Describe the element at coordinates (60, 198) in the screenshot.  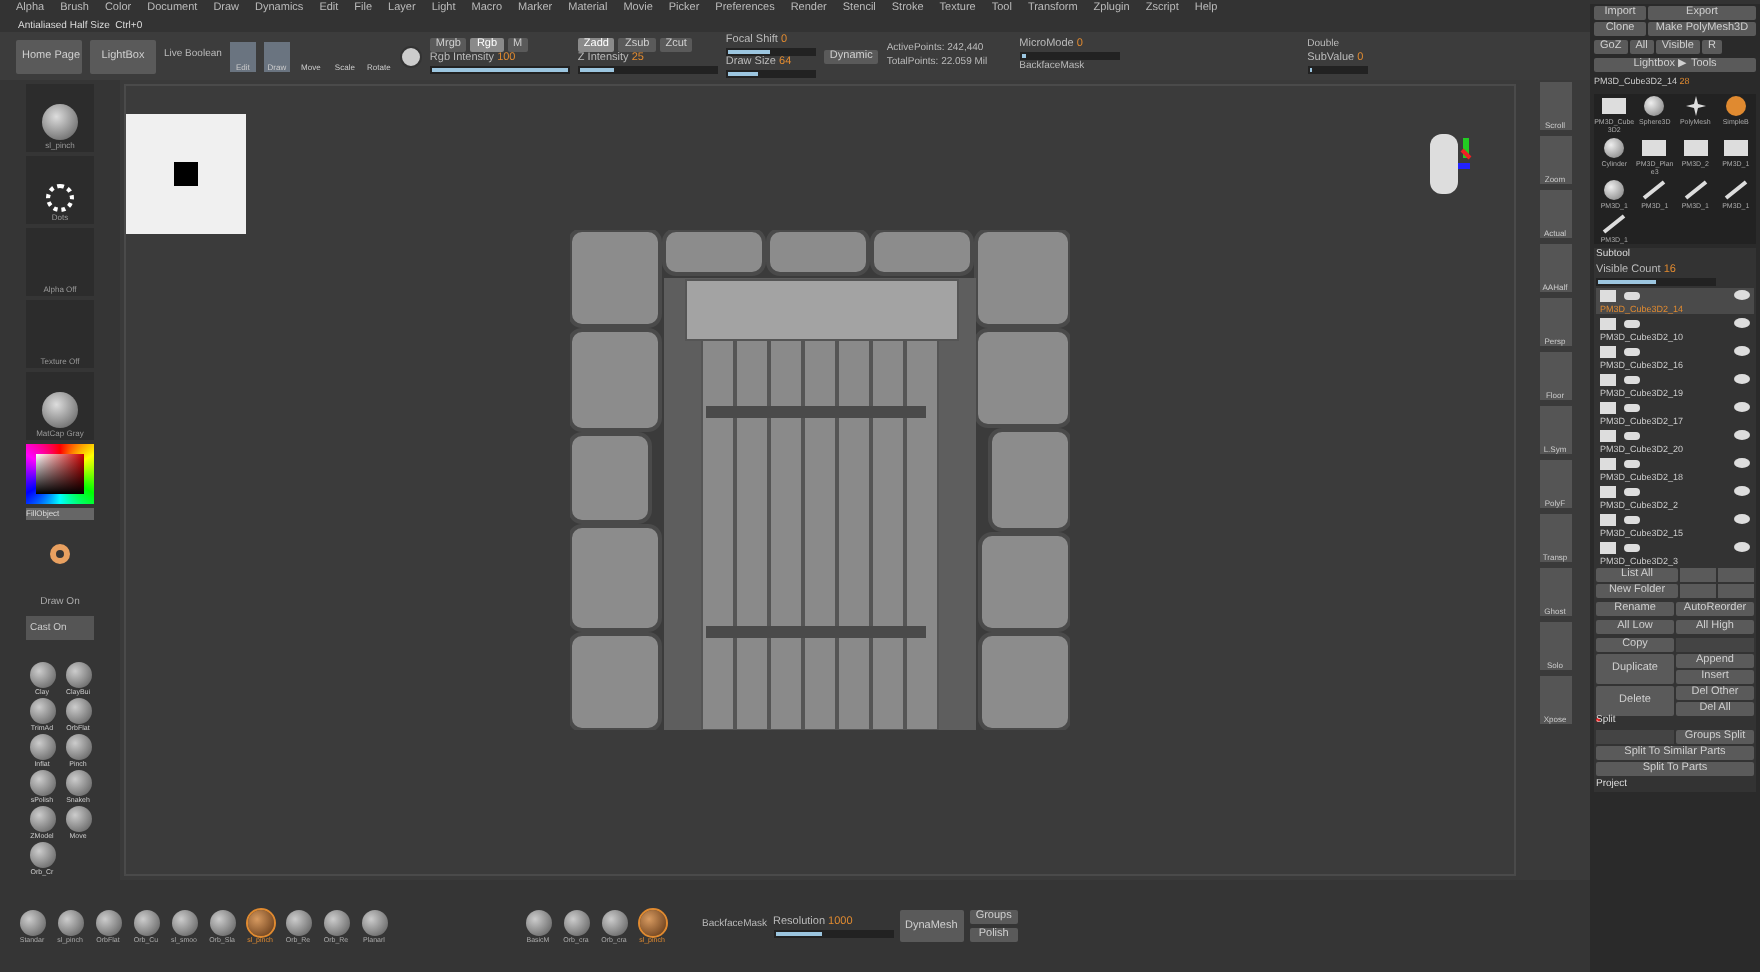
I see `dots-stroke-icon` at that location.